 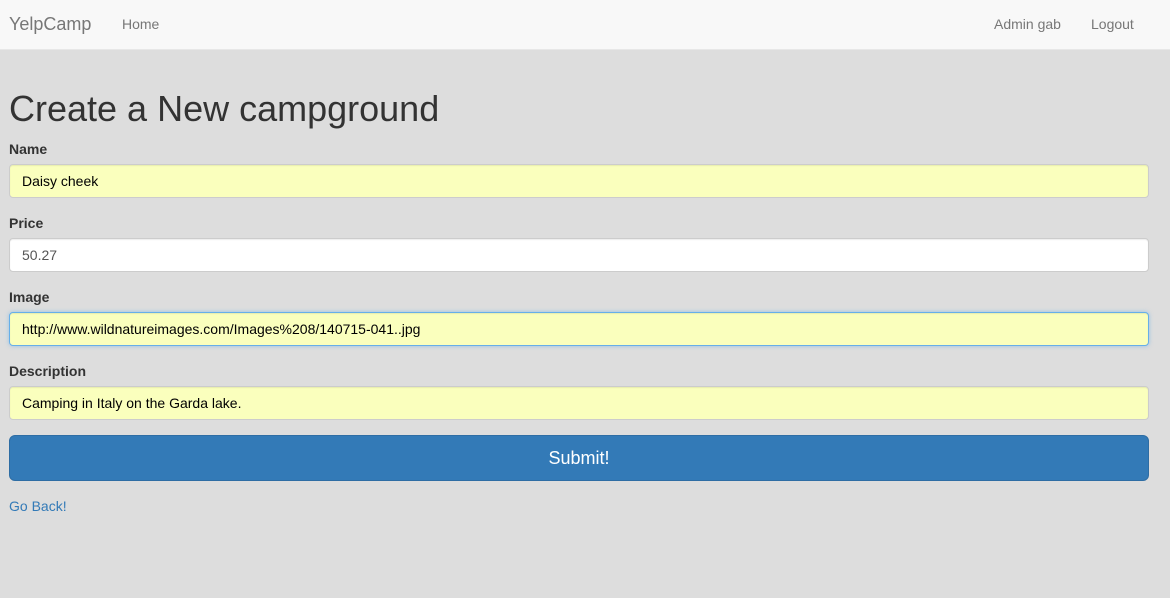 What do you see at coordinates (140, 24) in the screenshot?
I see `nav-home-link: Home` at bounding box center [140, 24].